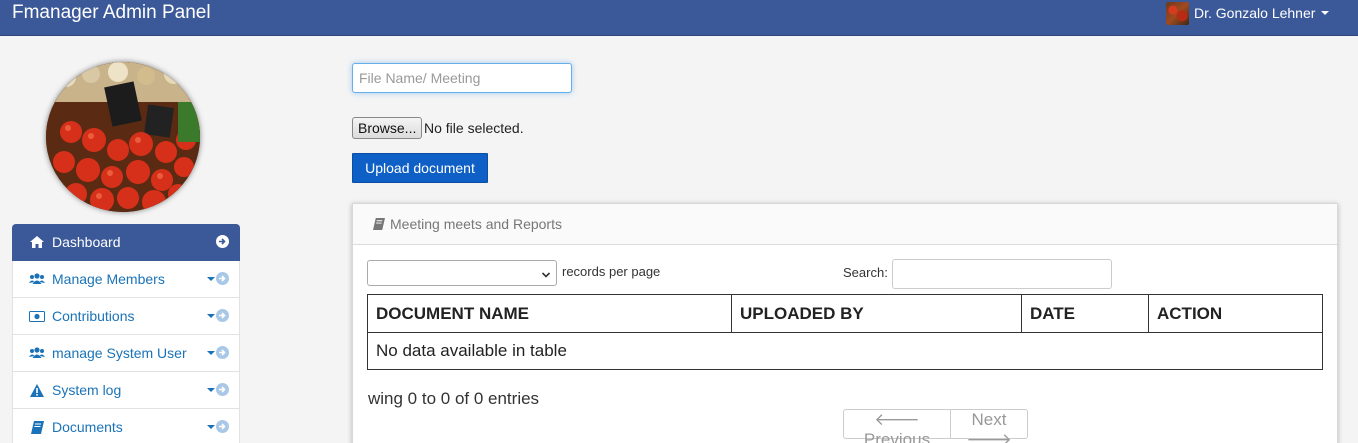  What do you see at coordinates (549, 313) in the screenshot?
I see `column-header-document-name: DOCUMENT NAME` at bounding box center [549, 313].